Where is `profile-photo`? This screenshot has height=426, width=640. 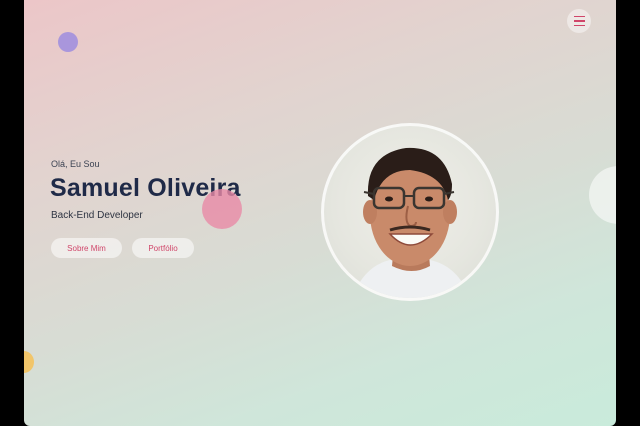
profile-photo is located at coordinates (410, 212).